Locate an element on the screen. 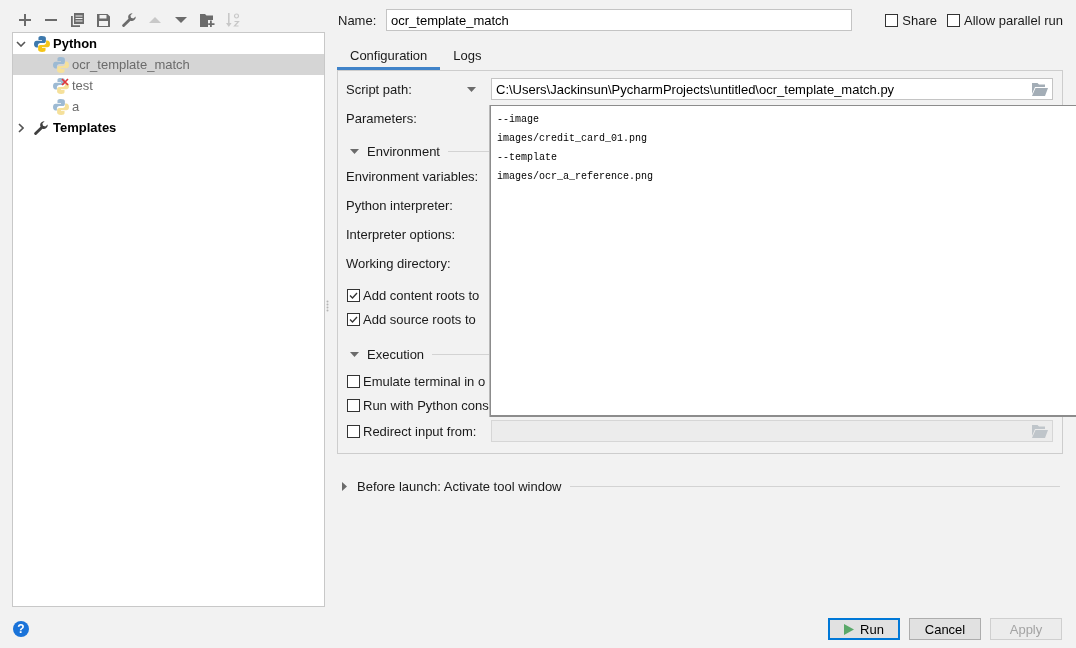 This screenshot has width=1076, height=648. help-button: ? is located at coordinates (21, 629).